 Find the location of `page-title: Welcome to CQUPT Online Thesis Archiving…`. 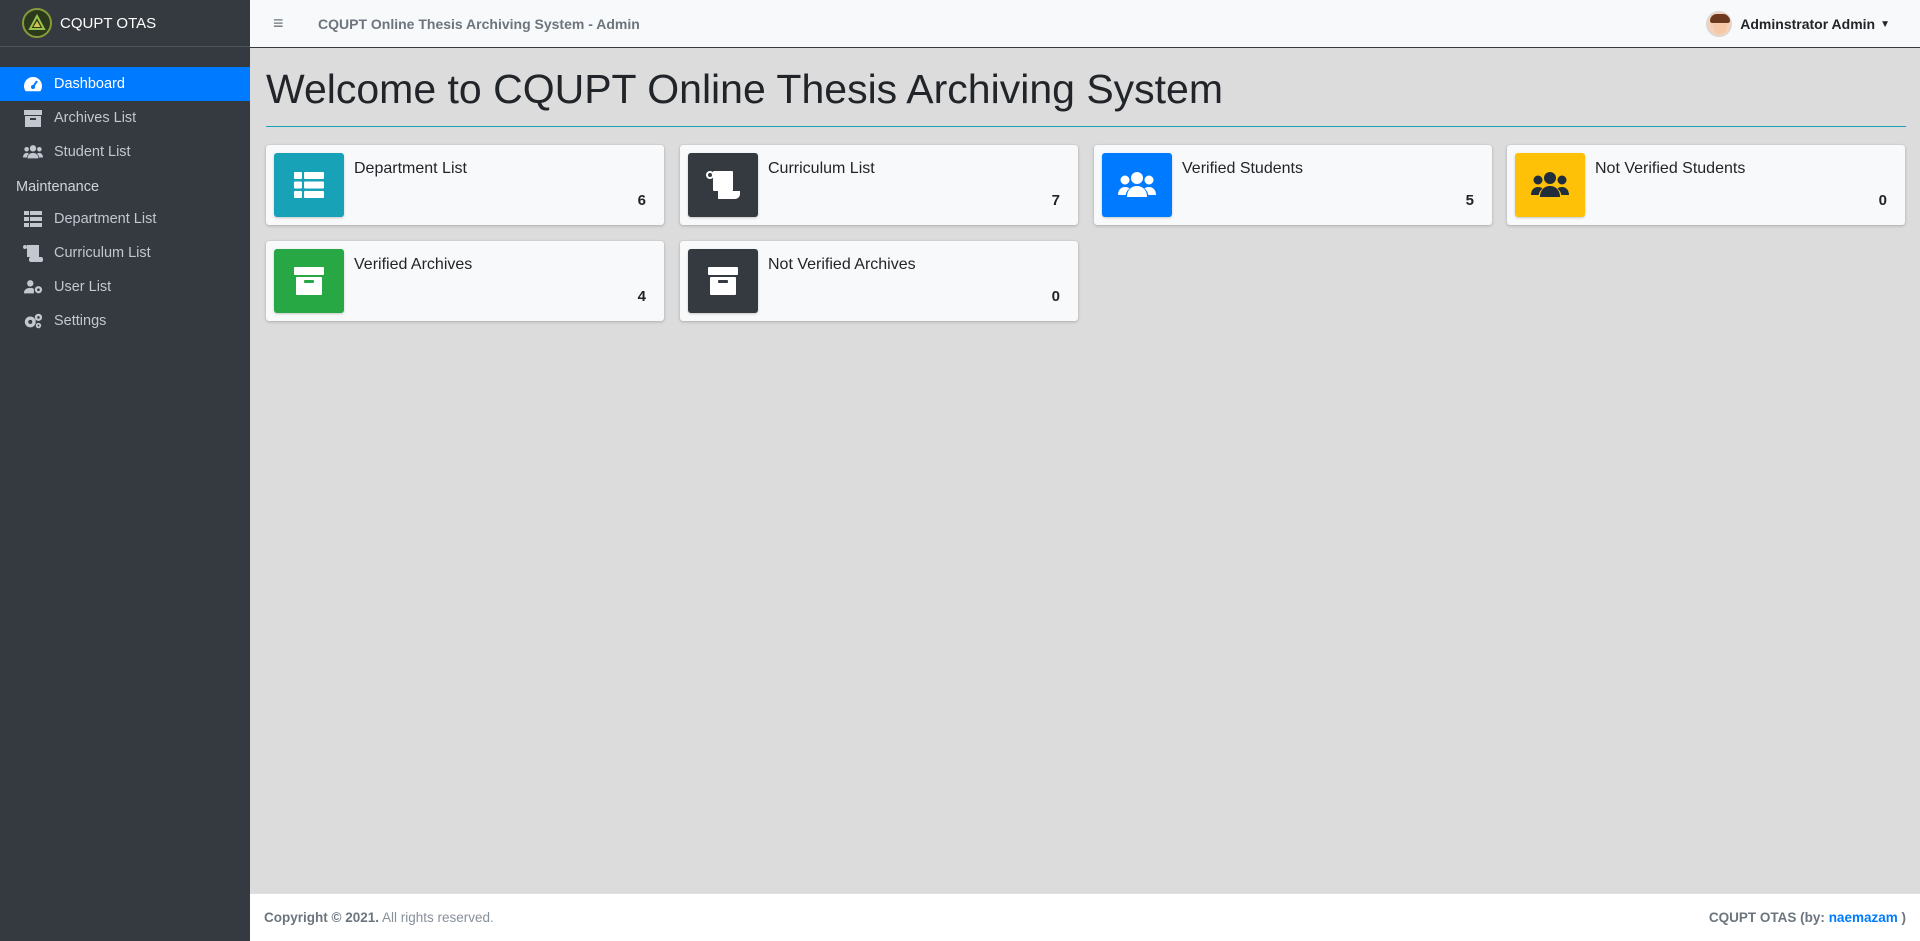

page-title: Welcome to CQUPT Online Thesis Archiving… is located at coordinates (745, 89).